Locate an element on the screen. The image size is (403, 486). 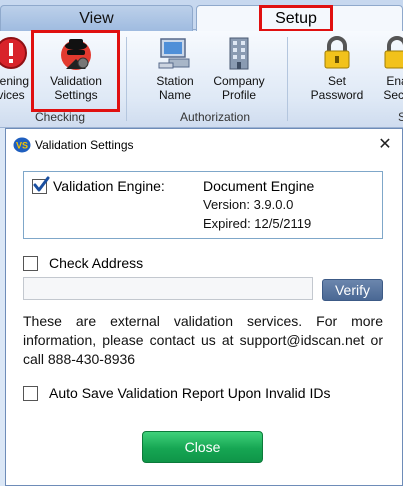
screening-services-button: eening vices is located at coordinates (16, 71).